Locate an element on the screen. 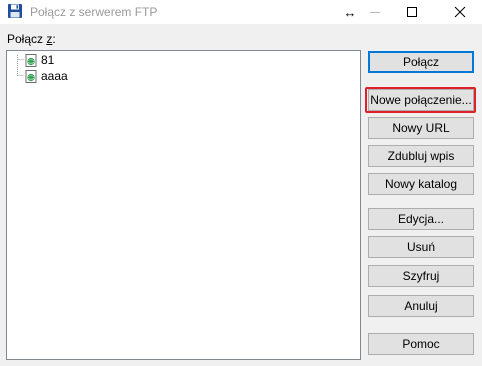 The width and height of the screenshot is (482, 366). minimize-icon is located at coordinates (375, 12).